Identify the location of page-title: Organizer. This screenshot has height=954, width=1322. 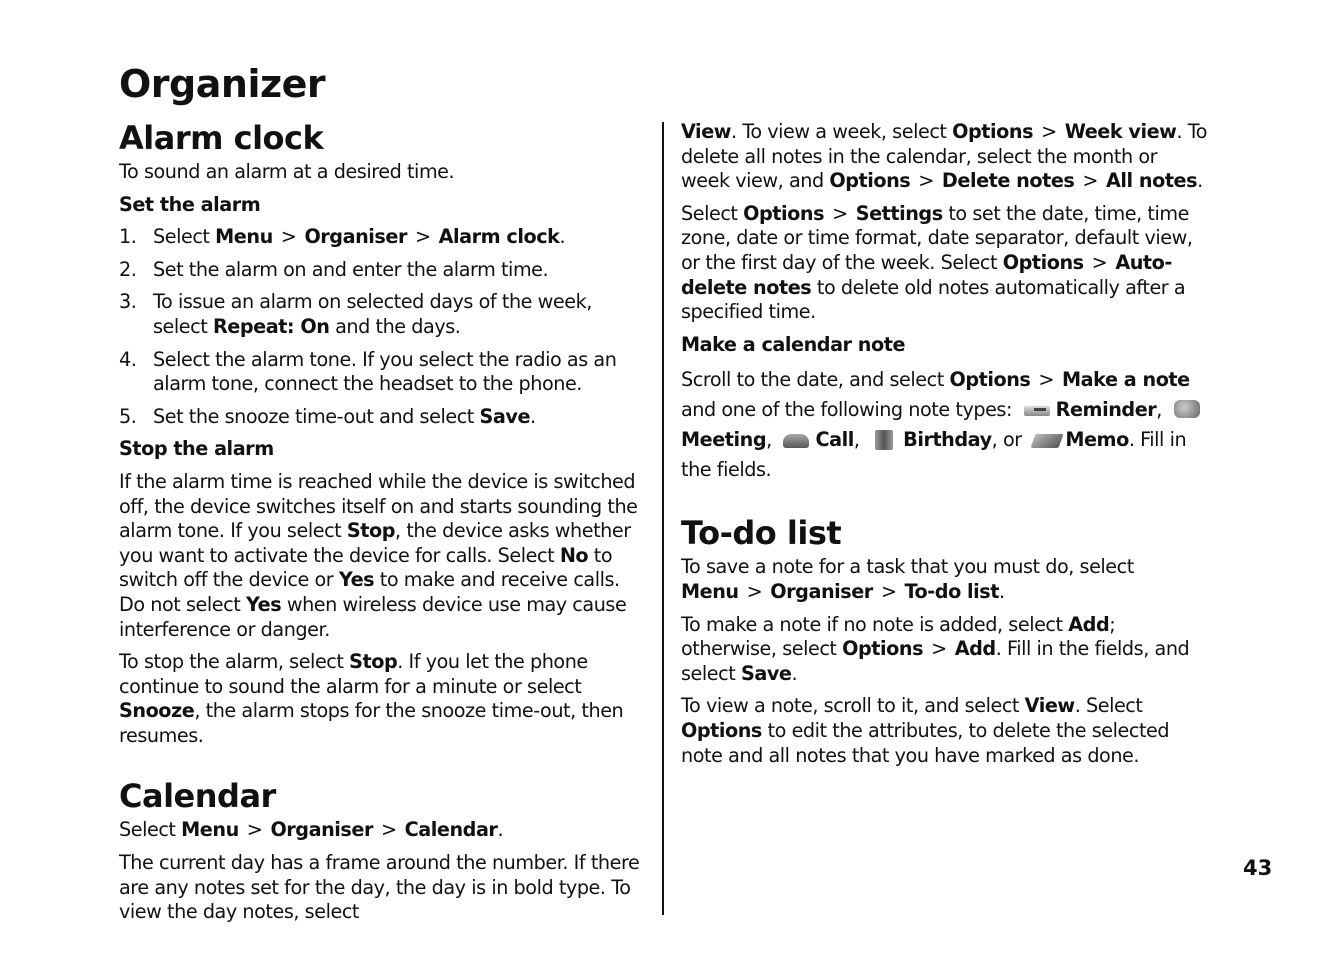
(222, 84).